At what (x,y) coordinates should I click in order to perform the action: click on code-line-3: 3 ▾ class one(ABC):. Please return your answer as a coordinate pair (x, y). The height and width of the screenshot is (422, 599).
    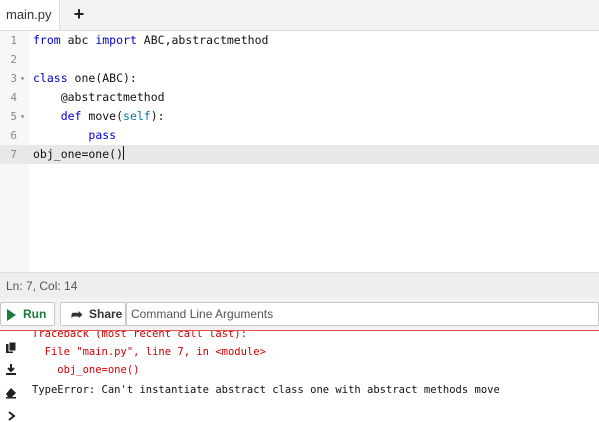
    Looking at the image, I should click on (299, 78).